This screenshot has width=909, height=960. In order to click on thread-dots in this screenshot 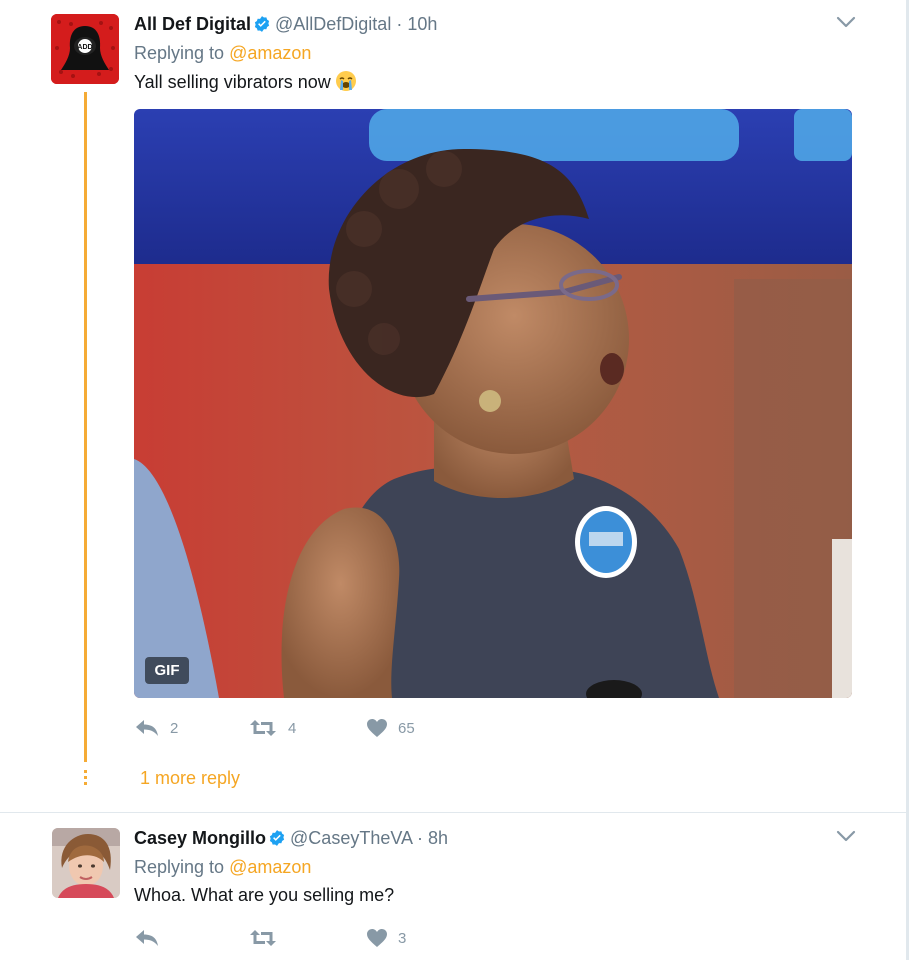, I will do `click(85, 779)`.